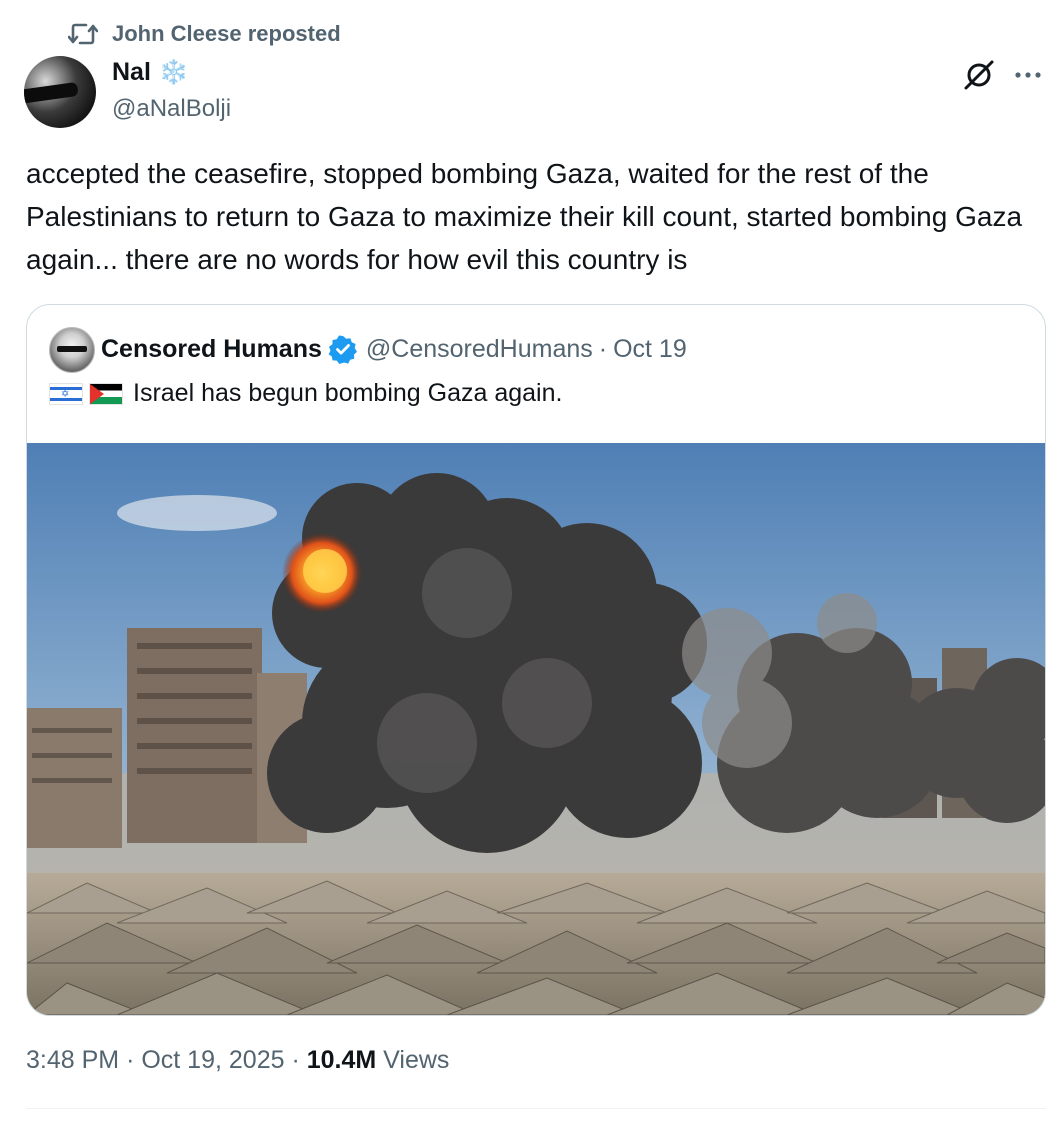  I want to click on quoted-tweet-header: Censored Humans @CensoredHumans · Oct 19, so click(394, 349).